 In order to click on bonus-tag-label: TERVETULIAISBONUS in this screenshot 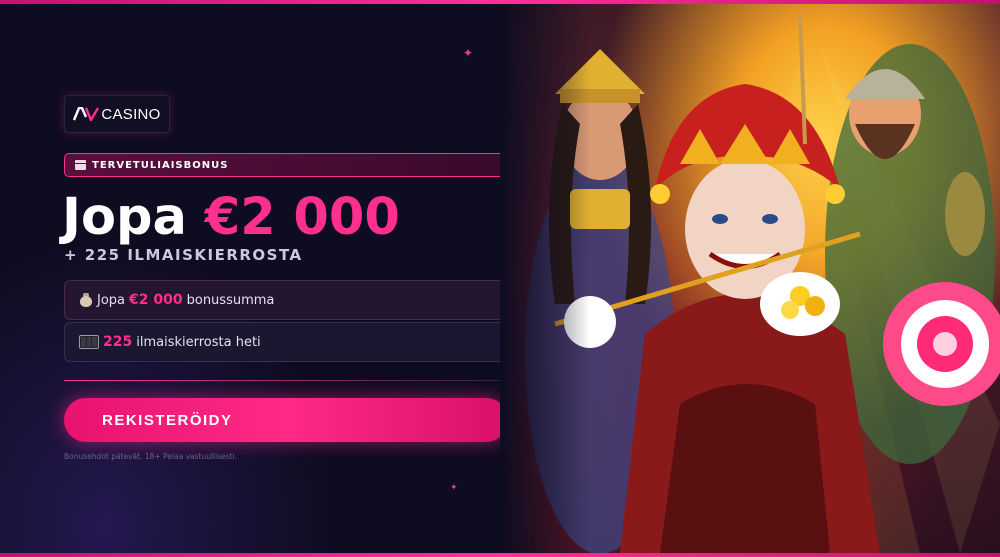, I will do `click(160, 165)`.